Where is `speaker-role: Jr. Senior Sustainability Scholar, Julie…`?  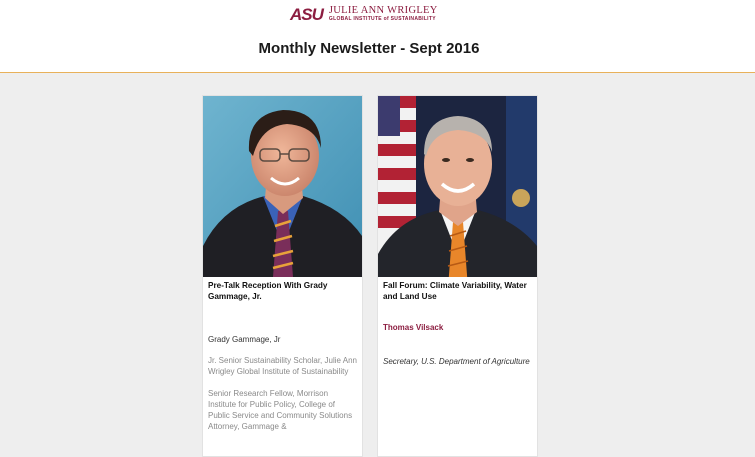
speaker-role: Jr. Senior Sustainability Scholar, Julie… is located at coordinates (282, 366).